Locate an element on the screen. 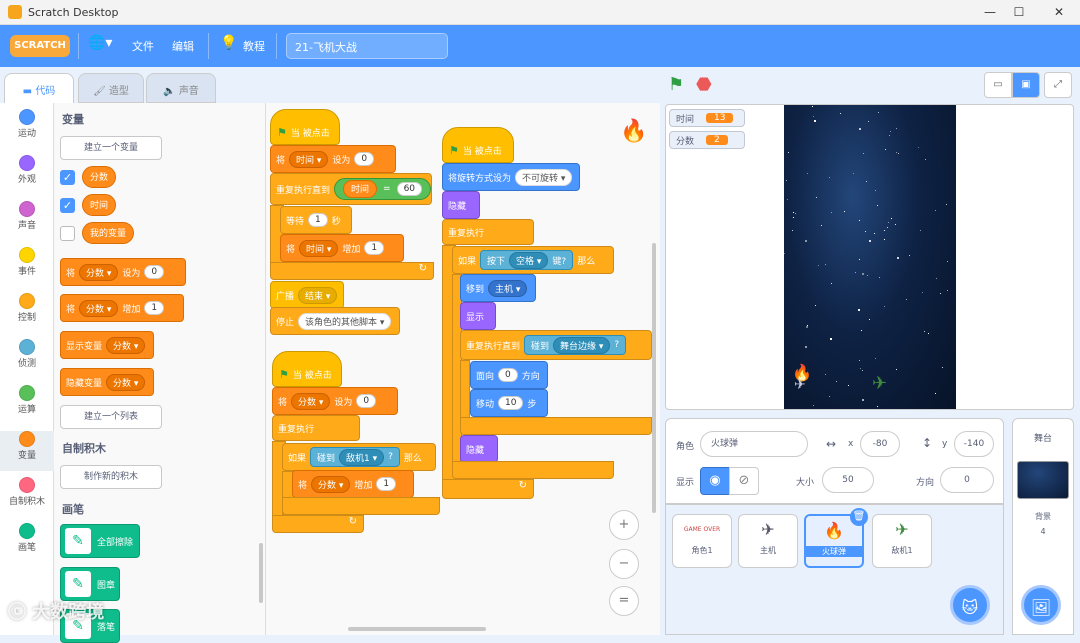  stop-option-dropdown: 该角色的其他脚本 ▾ is located at coordinates (345, 321).